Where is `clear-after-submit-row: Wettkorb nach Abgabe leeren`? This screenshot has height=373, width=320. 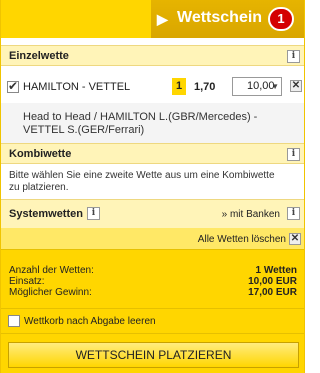
clear-after-submit-row: Wettkorb nach Abgabe leeren is located at coordinates (152, 321).